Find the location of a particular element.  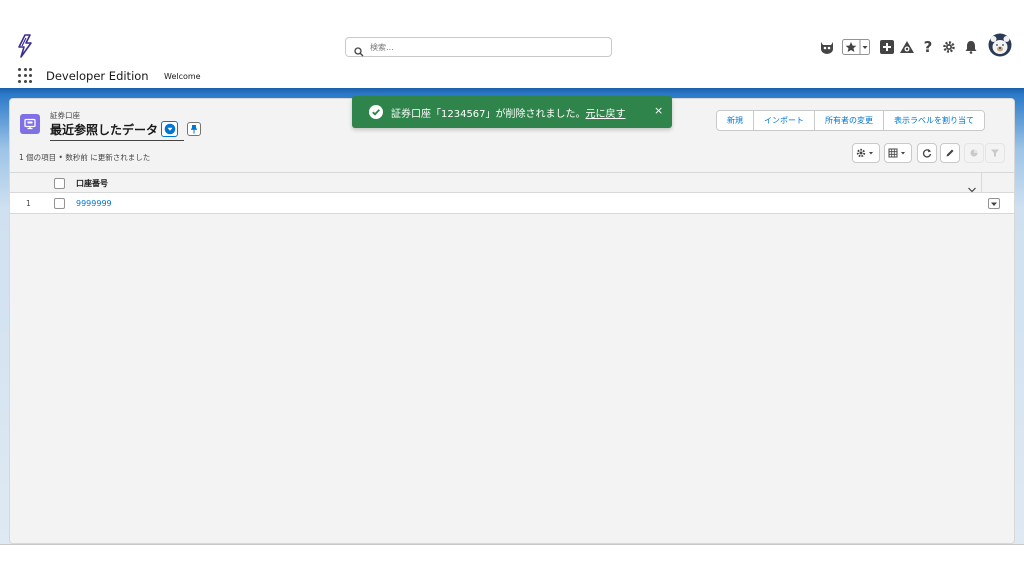

table-icon is located at coordinates (896, 153).